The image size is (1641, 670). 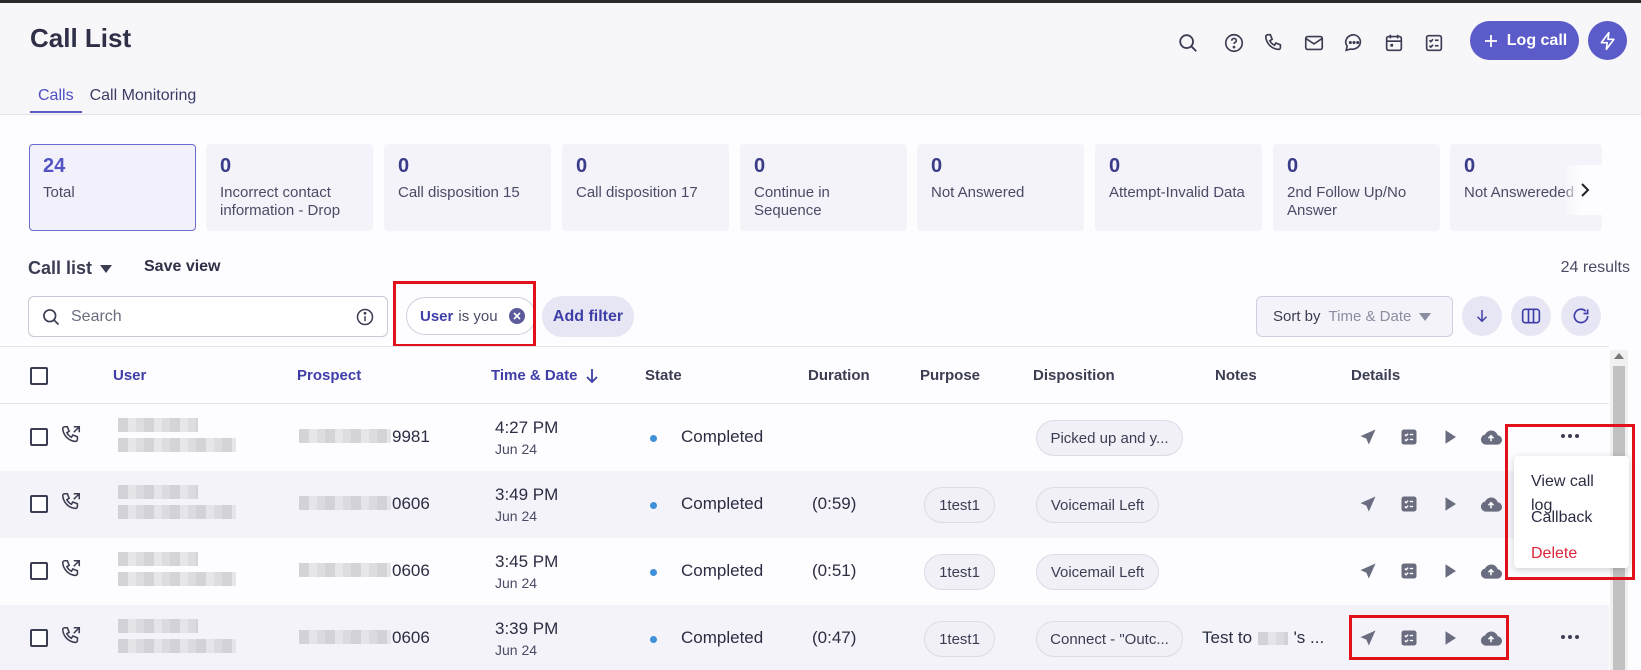 I want to click on task-list-icon, so click(x=1434, y=43).